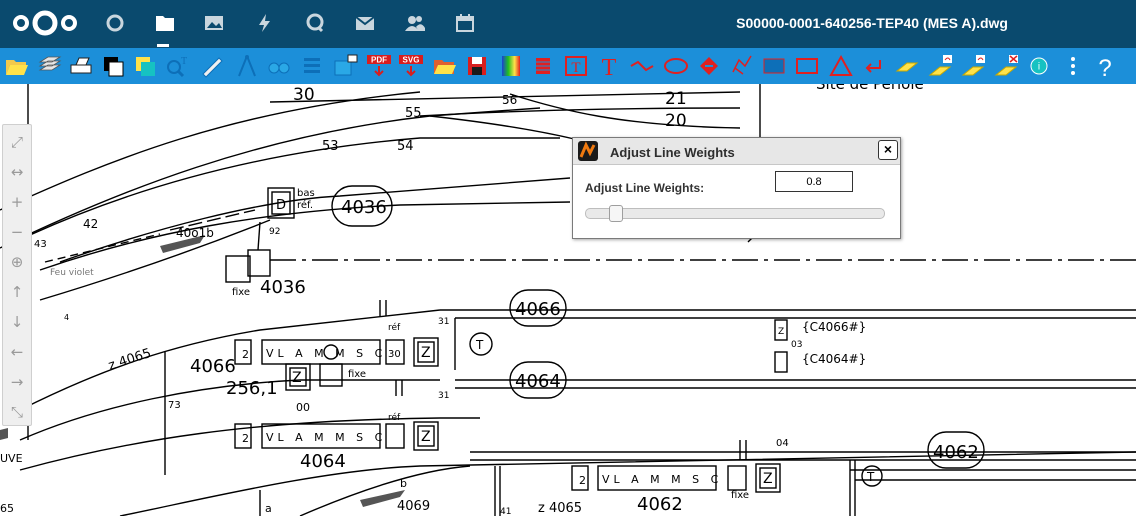 The height and width of the screenshot is (516, 1136). What do you see at coordinates (305, 205) in the screenshot?
I see `label-ref-top: réf.` at bounding box center [305, 205].